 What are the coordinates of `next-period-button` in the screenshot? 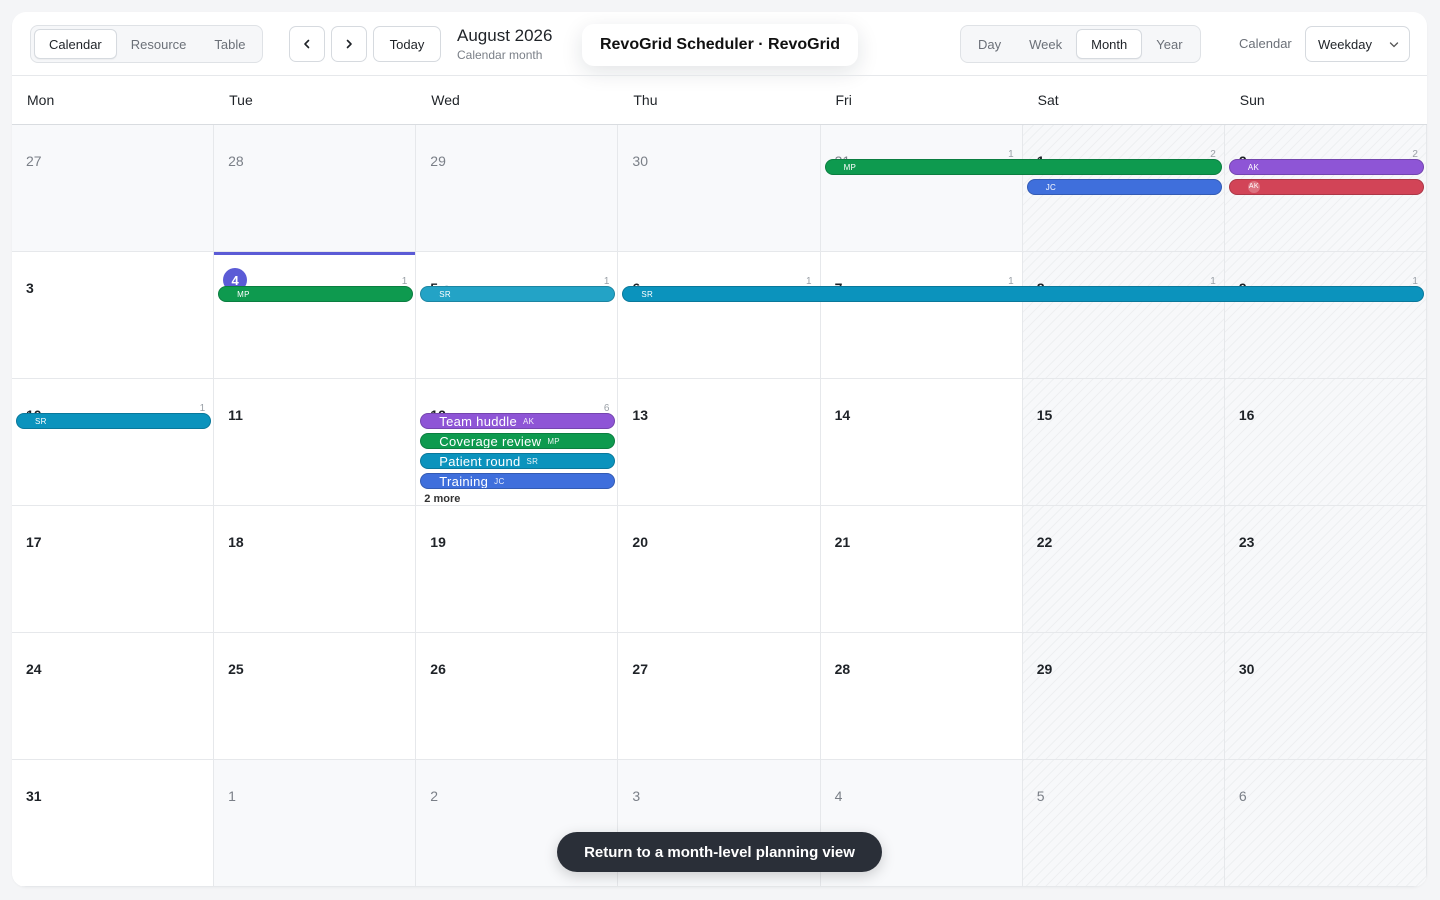 It's located at (349, 44).